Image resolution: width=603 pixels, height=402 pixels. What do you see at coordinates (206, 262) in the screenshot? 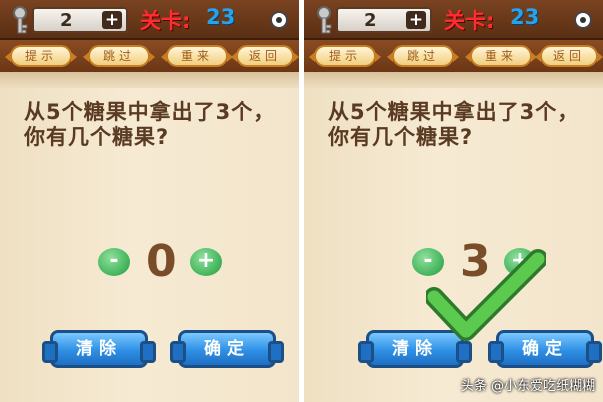
I see `increment-button: +` at bounding box center [206, 262].